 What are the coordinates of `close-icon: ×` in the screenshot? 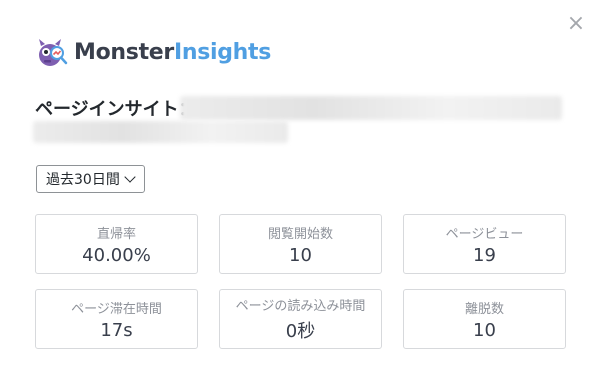 It's located at (576, 24).